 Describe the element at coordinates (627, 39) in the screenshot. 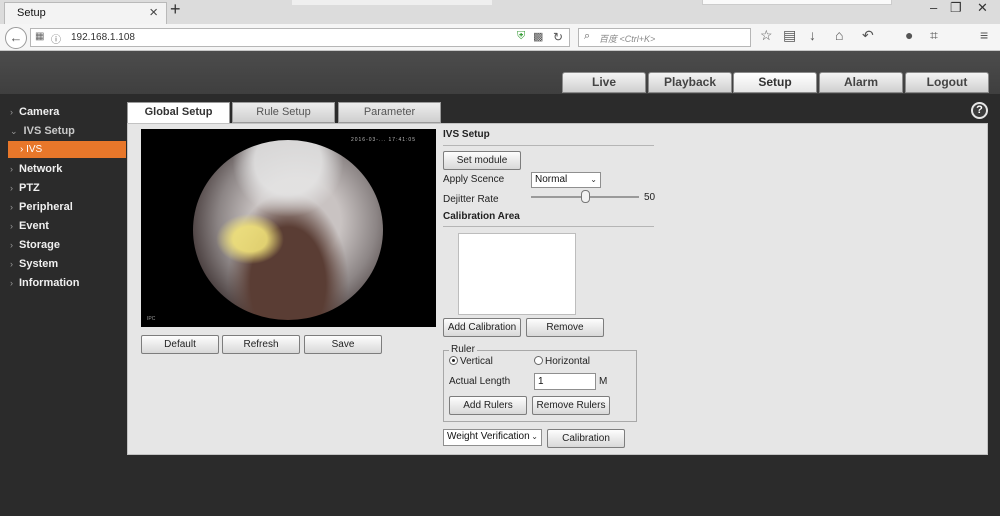

I see `search-placeholder: 百度 <Ctrl+K>` at that location.